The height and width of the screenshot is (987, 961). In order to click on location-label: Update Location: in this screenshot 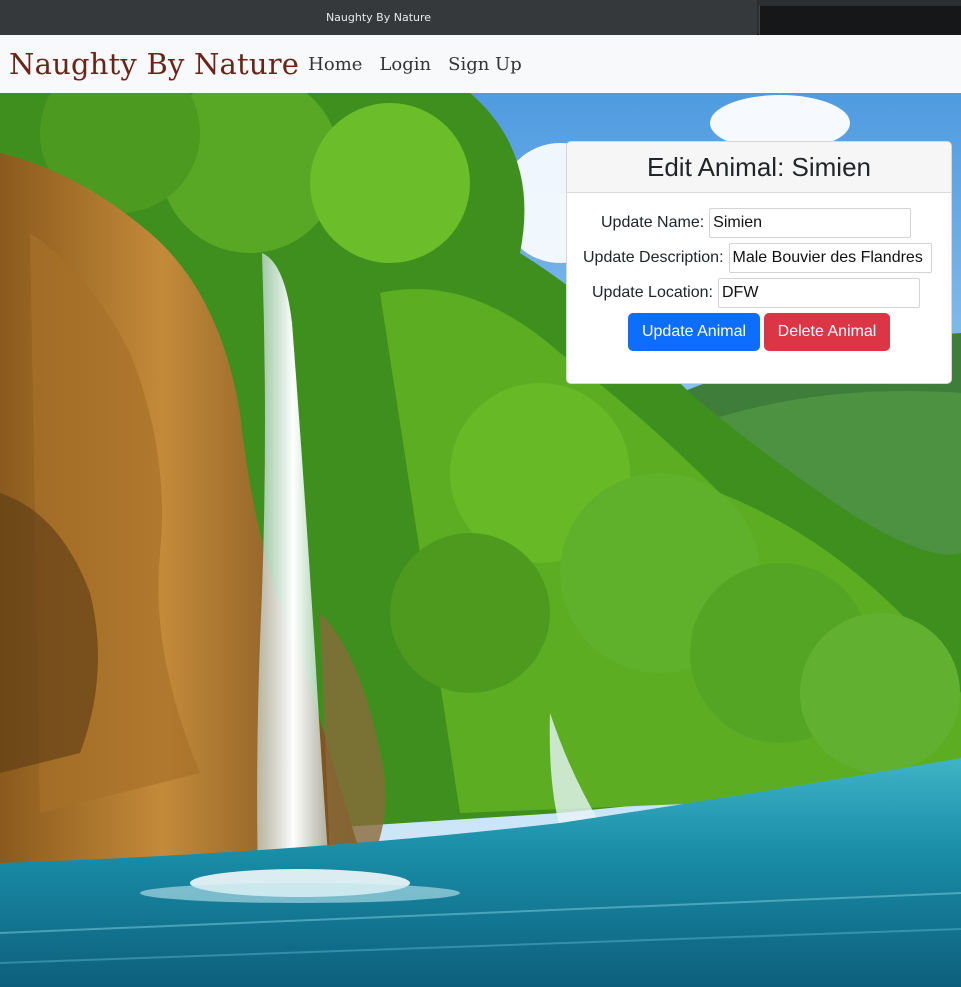, I will do `click(652, 292)`.